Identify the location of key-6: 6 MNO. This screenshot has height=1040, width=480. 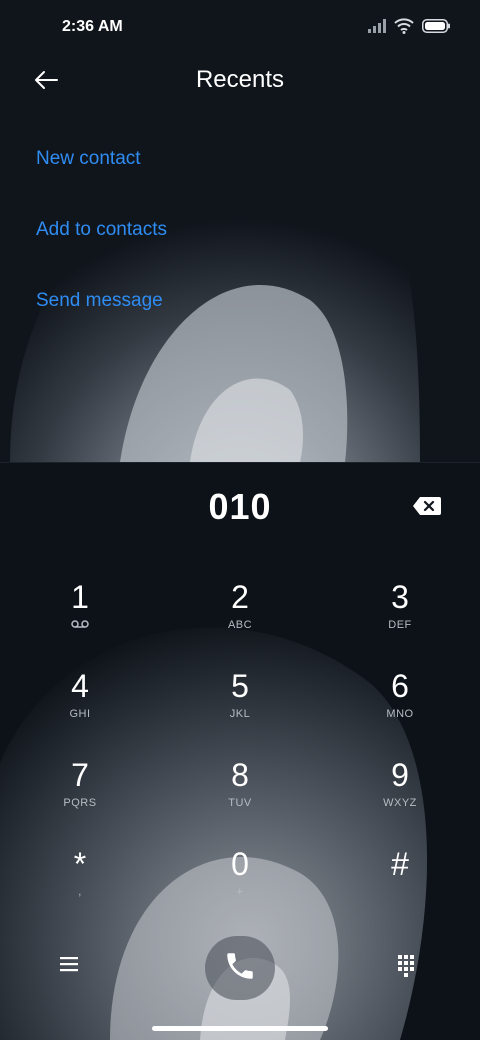
(400, 707).